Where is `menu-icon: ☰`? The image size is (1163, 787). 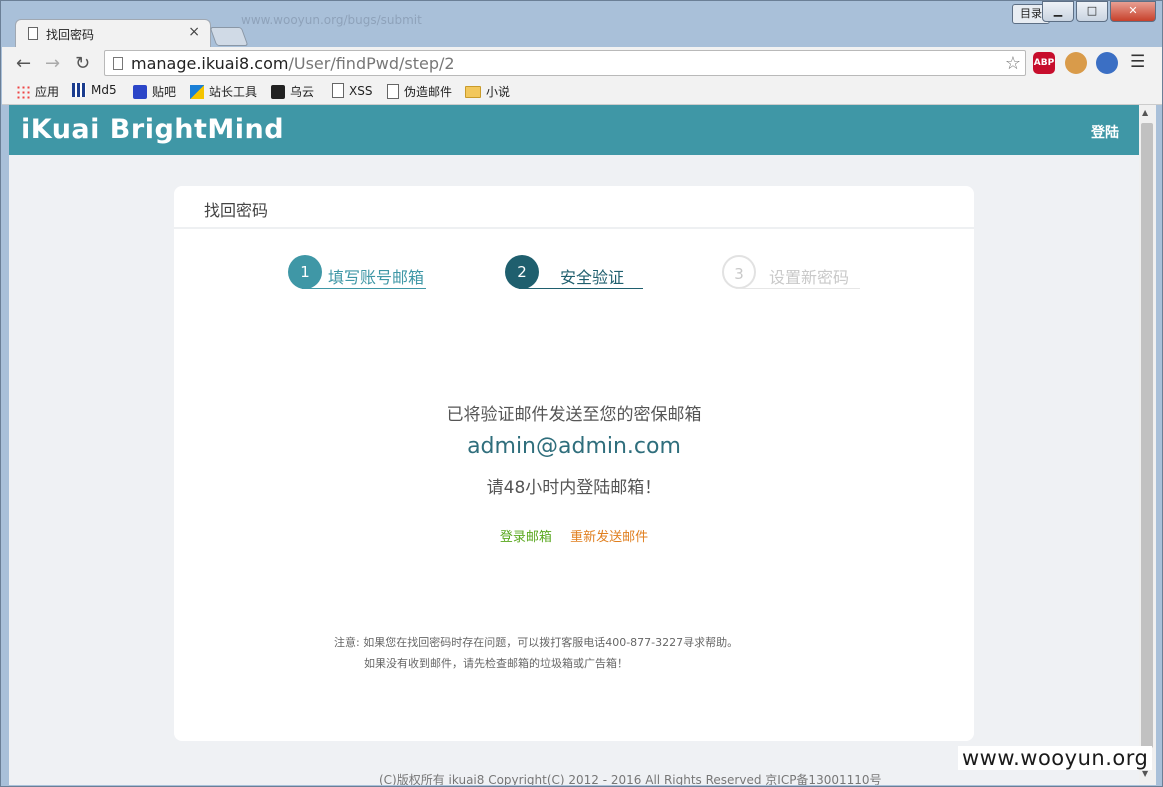
menu-icon: ☰ is located at coordinates (1137, 62).